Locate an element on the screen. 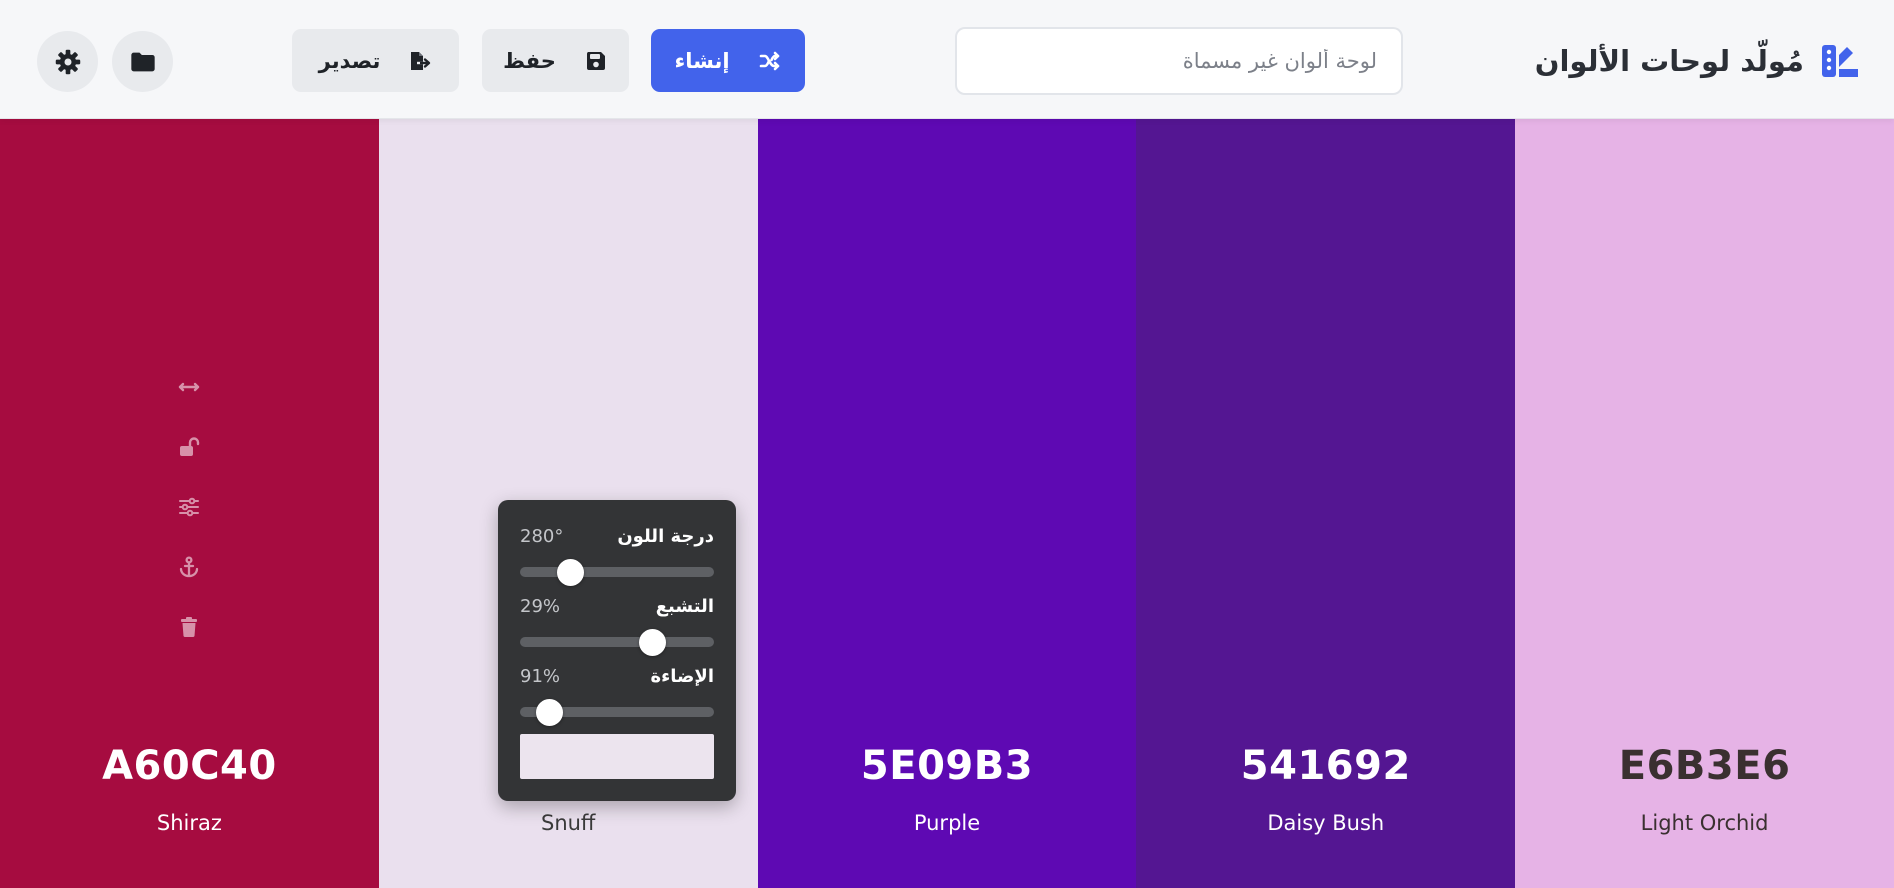 Image resolution: width=1894 pixels, height=888 pixels. saturation-slider-thumb is located at coordinates (652, 642).